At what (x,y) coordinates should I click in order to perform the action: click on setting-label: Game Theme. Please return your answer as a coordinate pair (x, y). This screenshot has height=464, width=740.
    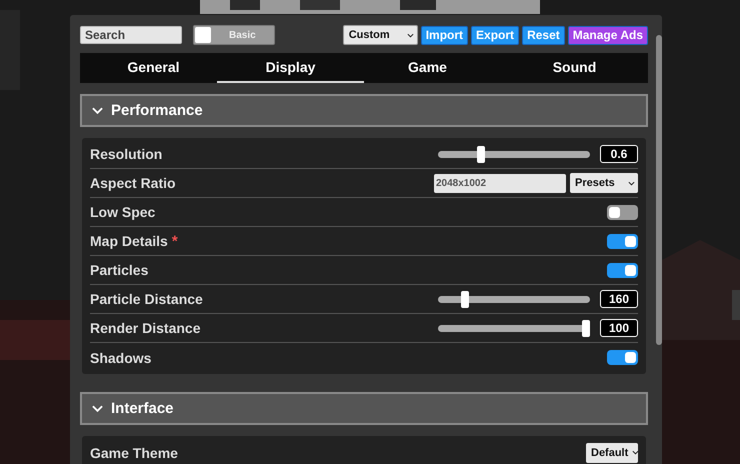
    Looking at the image, I should click on (134, 452).